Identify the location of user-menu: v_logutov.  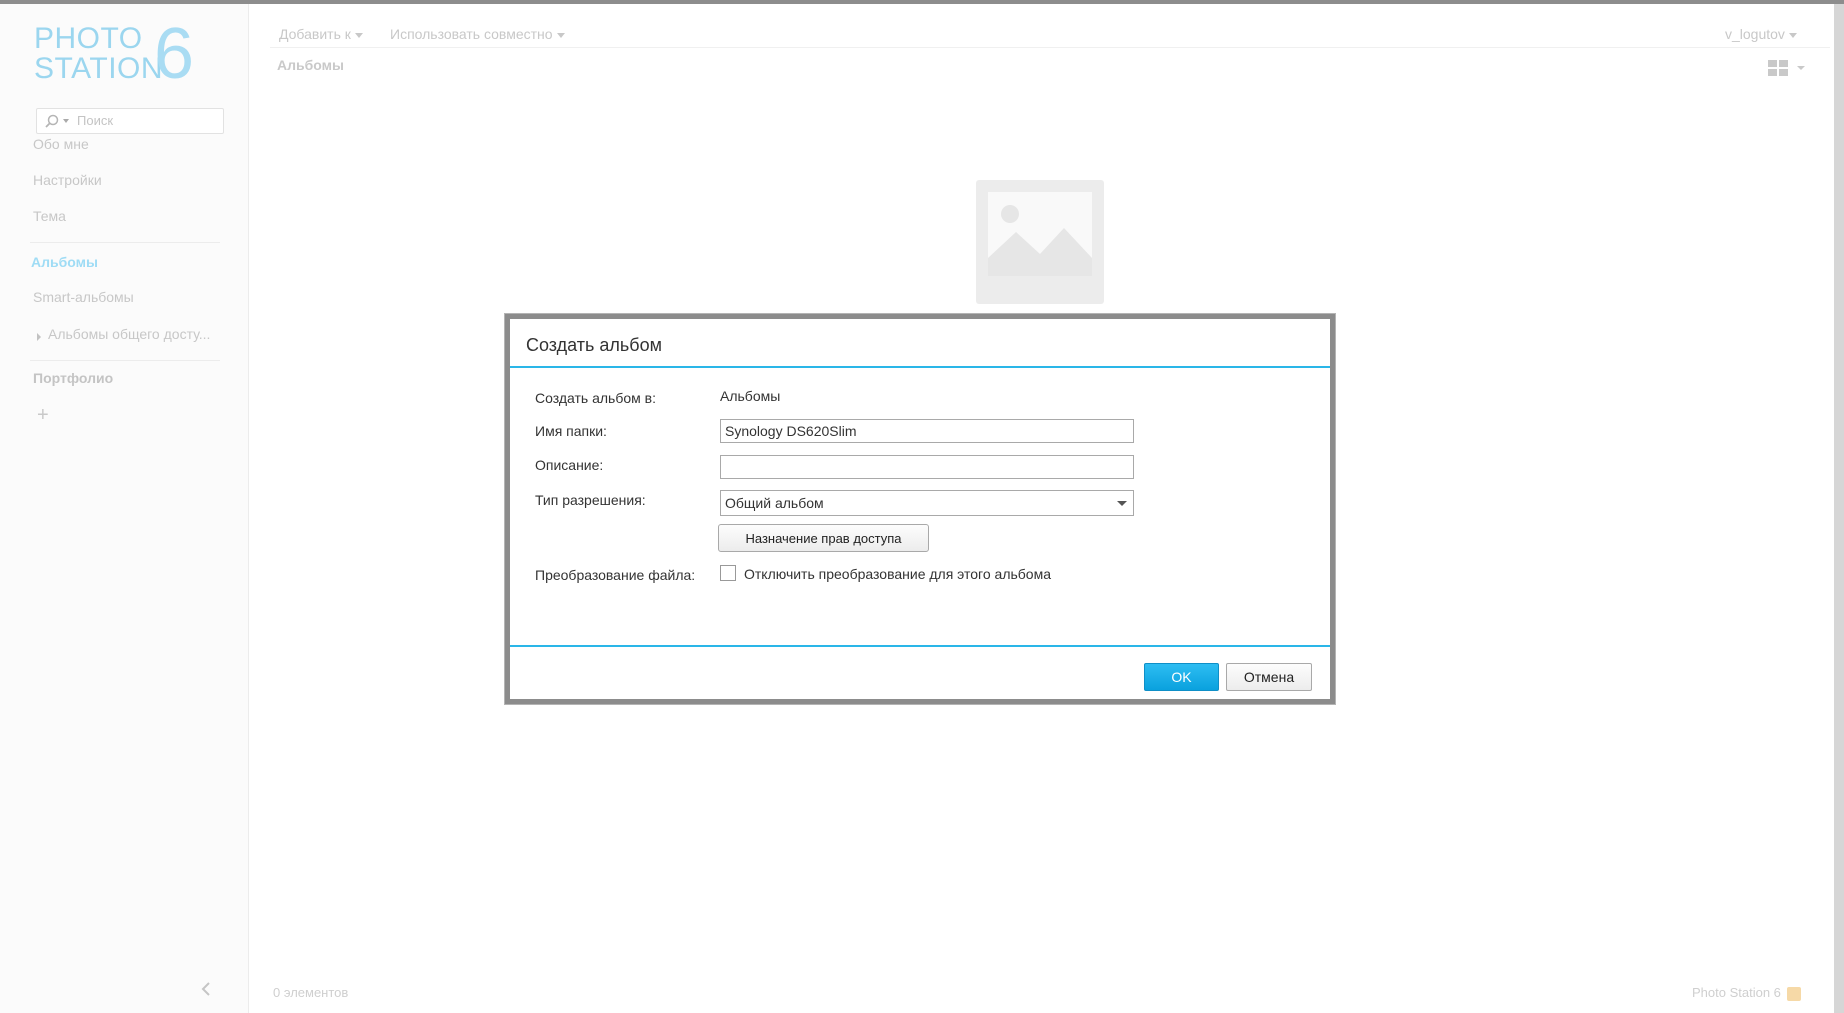
(1761, 34).